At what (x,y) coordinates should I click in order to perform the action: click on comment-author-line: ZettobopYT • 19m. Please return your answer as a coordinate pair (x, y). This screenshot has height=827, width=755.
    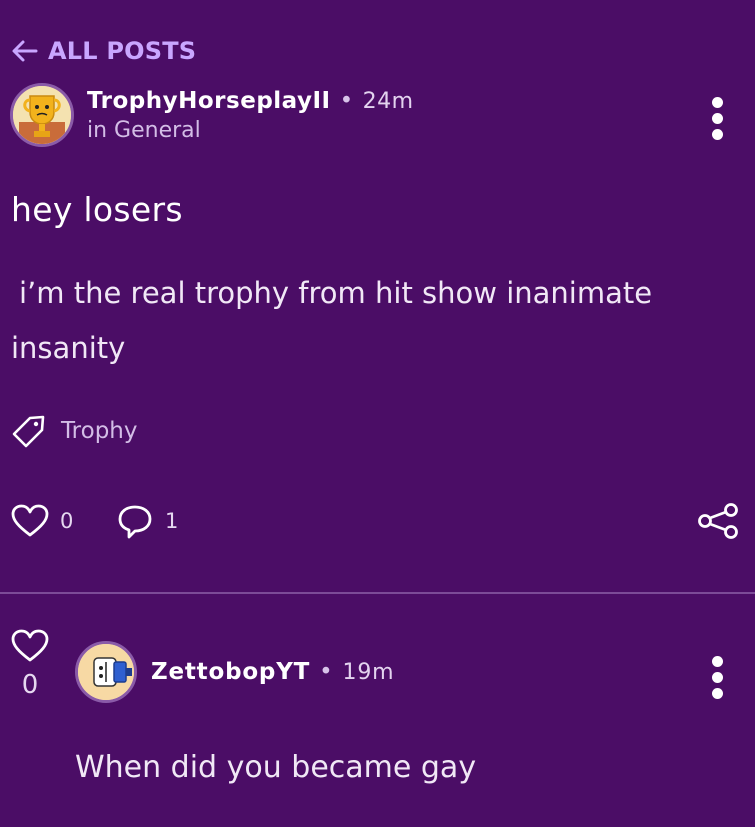
    Looking at the image, I should click on (272, 672).